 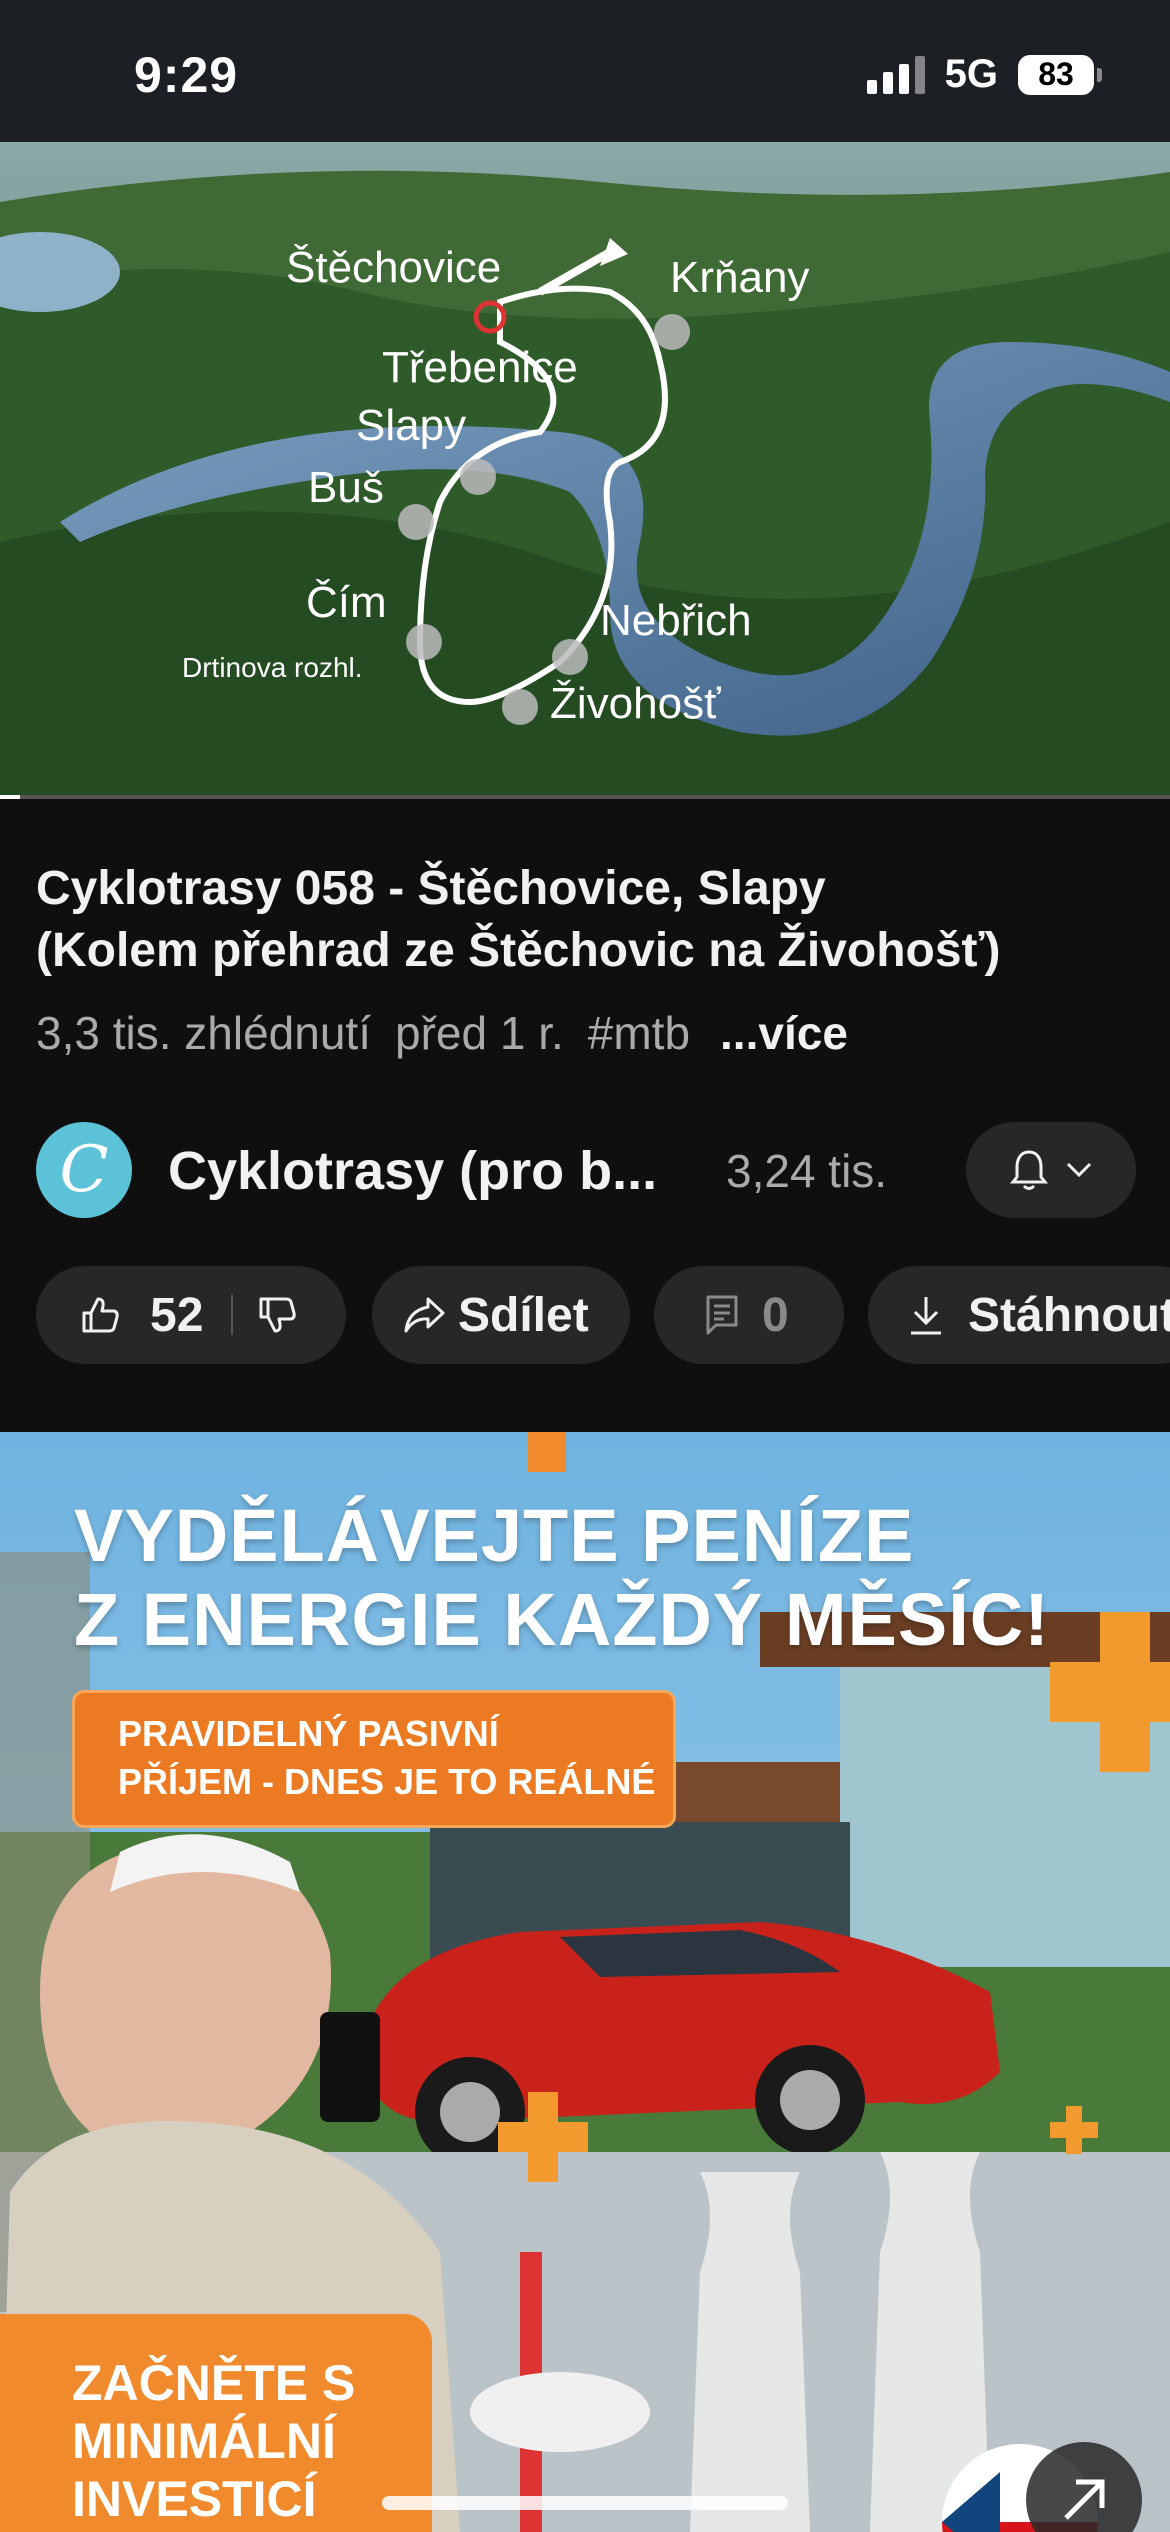 I want to click on hashtag: #mtb, so click(x=639, y=1033).